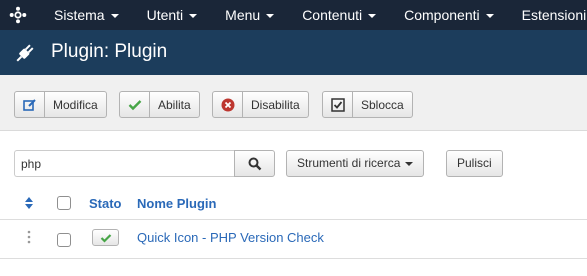 The image size is (587, 276). I want to click on edit-button-label: Modifica, so click(75, 104).